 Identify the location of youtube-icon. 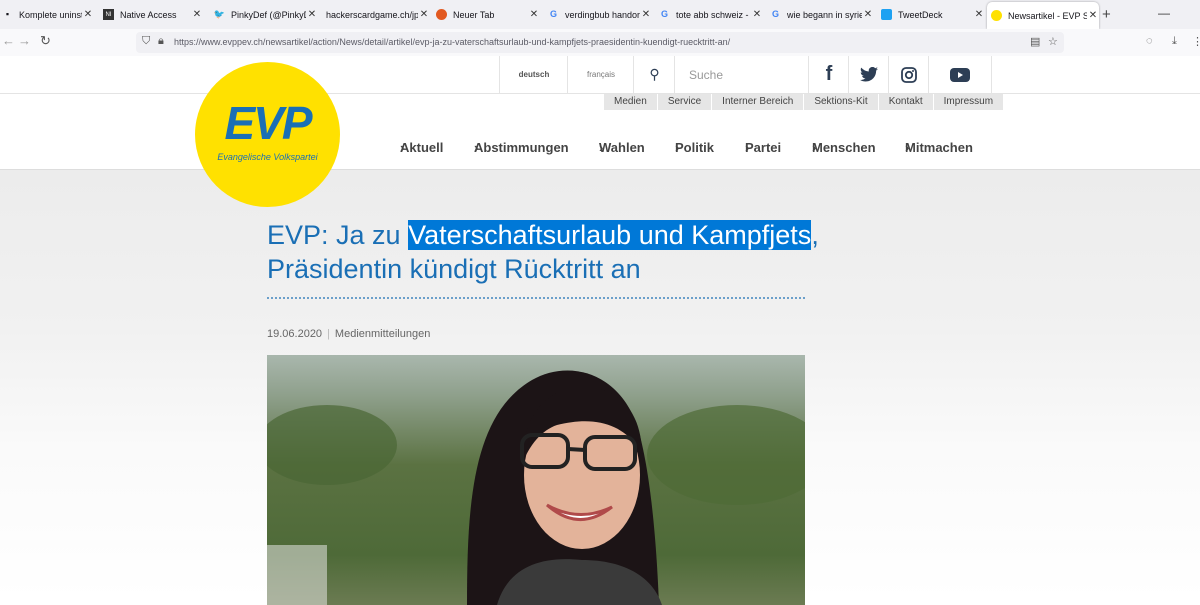
(960, 74).